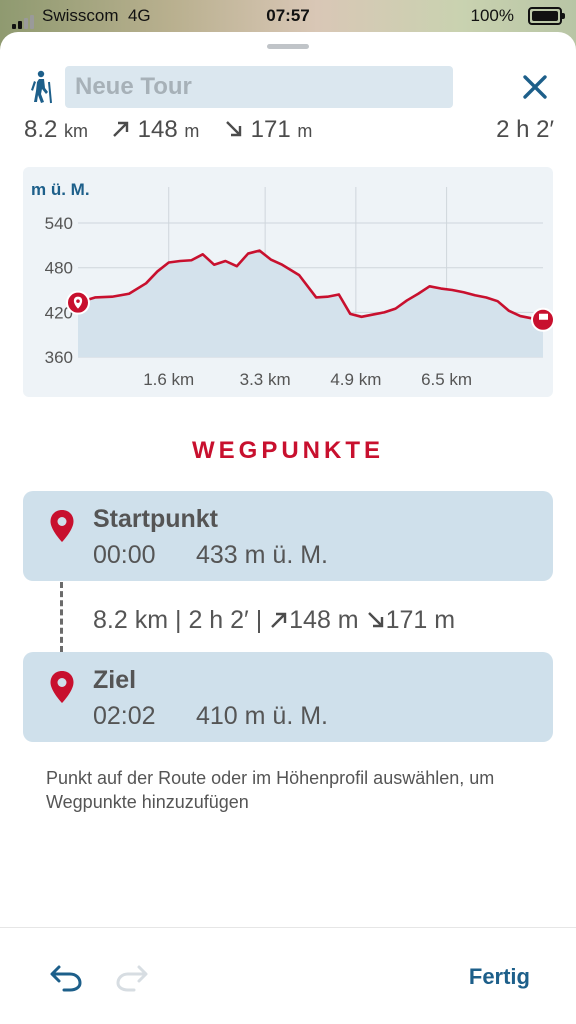 Image resolution: width=576 pixels, height=1024 pixels. I want to click on battery-icon, so click(546, 16).